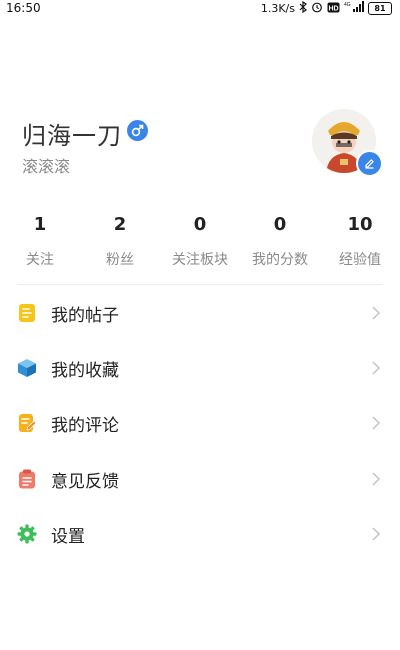 This screenshot has width=400, height=650. Describe the element at coordinates (317, 8) in the screenshot. I see `alarm-icon` at that location.